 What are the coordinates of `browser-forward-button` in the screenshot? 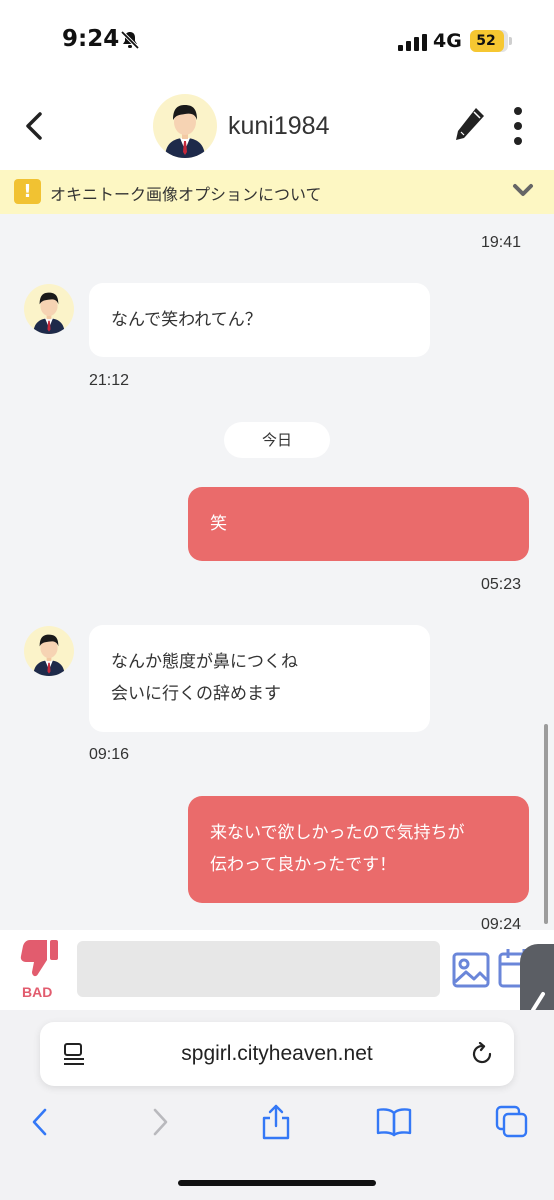 It's located at (160, 1122).